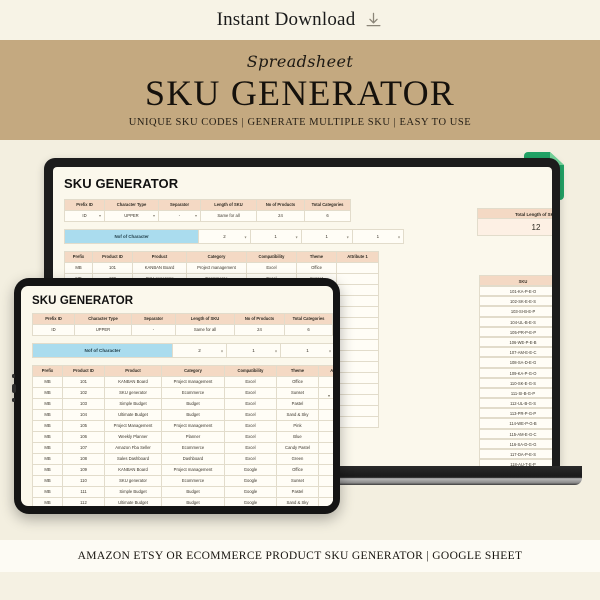 This screenshot has height=600, width=600. I want to click on total-length-label: Total Length of SKU, so click(514, 213).